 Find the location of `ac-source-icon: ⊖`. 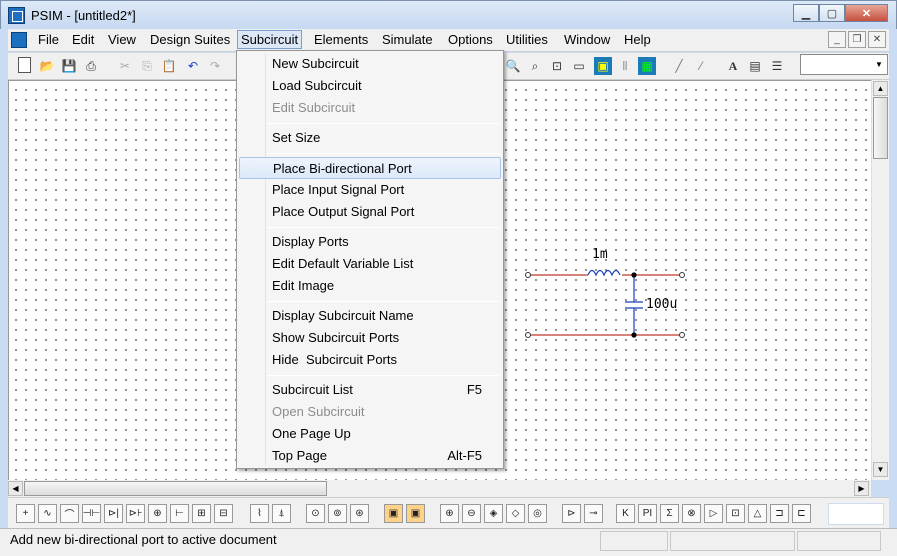

ac-source-icon: ⊖ is located at coordinates (471, 513).